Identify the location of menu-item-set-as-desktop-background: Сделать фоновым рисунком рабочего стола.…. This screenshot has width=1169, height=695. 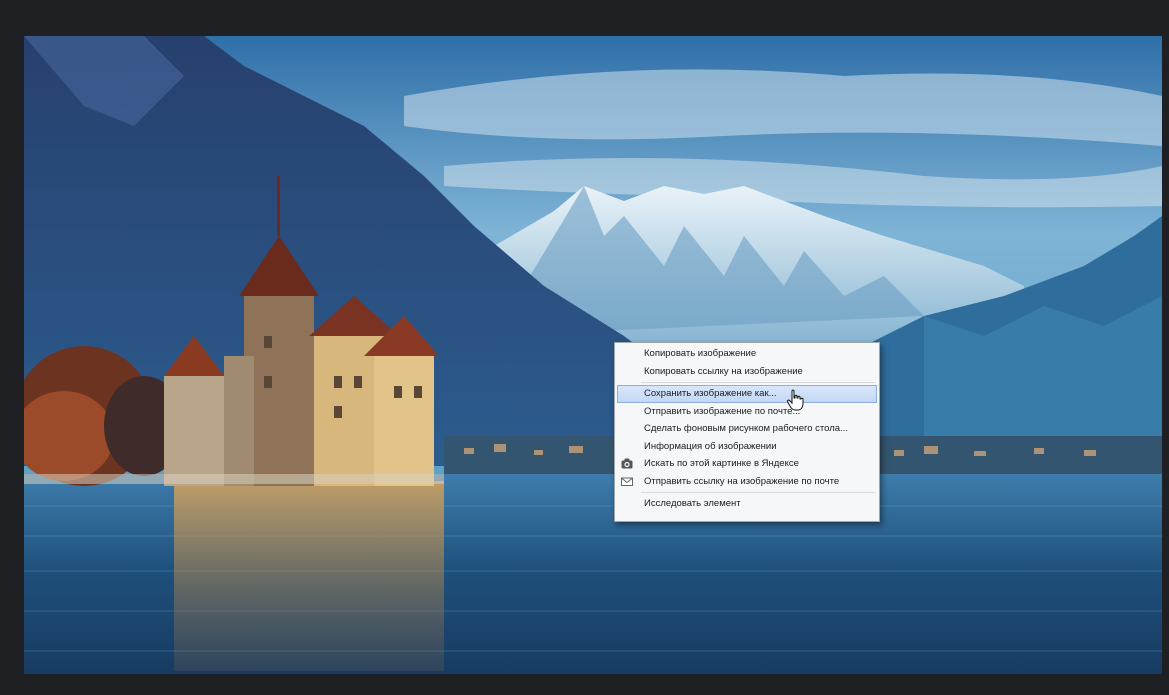
(747, 429).